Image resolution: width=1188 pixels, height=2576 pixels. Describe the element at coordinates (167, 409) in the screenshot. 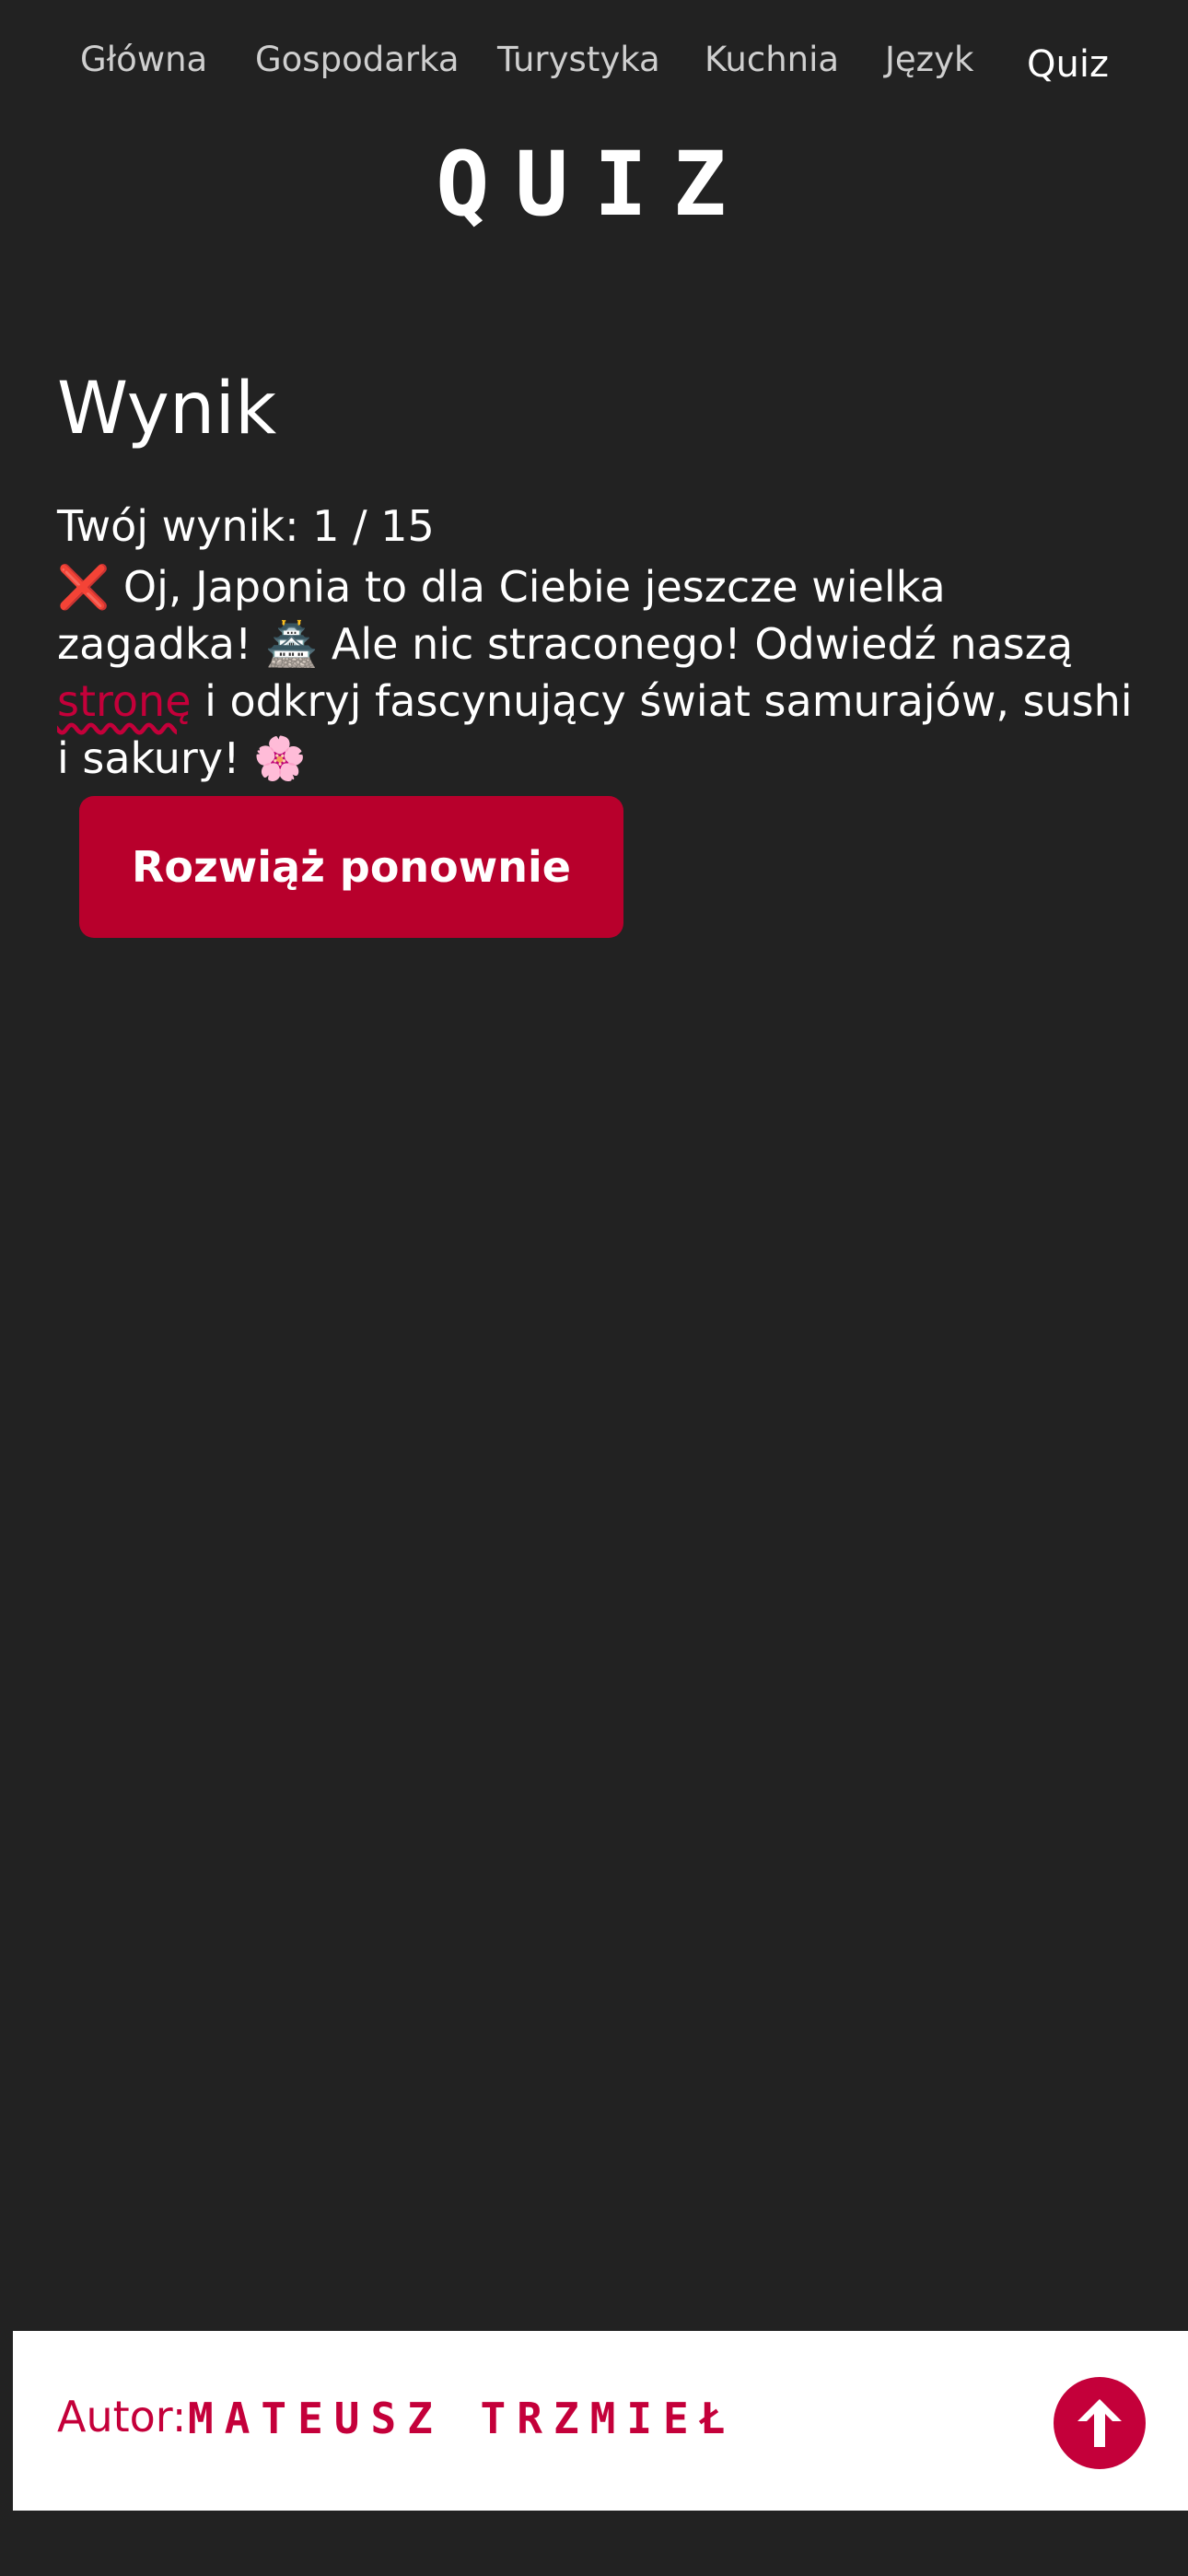

I see `result-heading: Wynik` at that location.